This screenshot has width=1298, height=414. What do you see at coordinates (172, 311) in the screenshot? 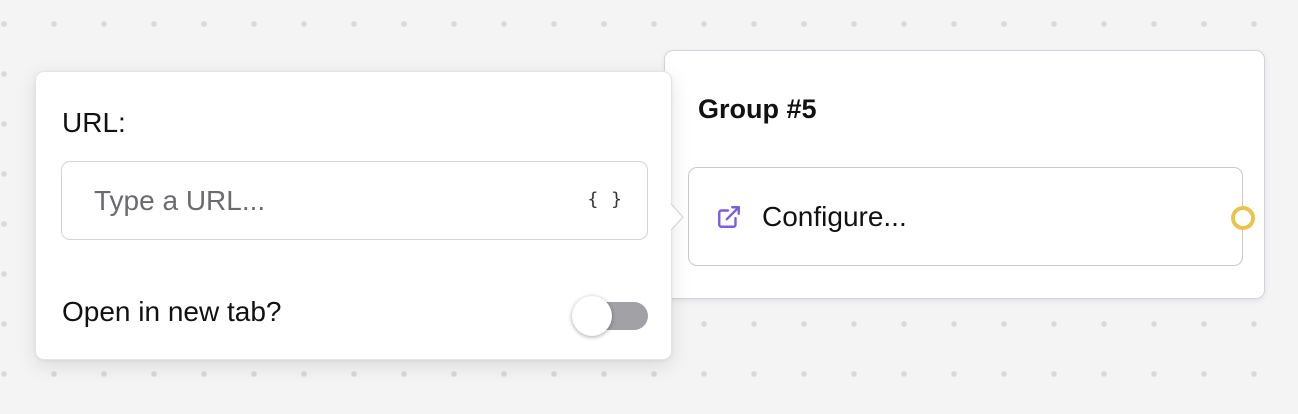
I see `open-new-tab-label: Open in new tab?` at bounding box center [172, 311].